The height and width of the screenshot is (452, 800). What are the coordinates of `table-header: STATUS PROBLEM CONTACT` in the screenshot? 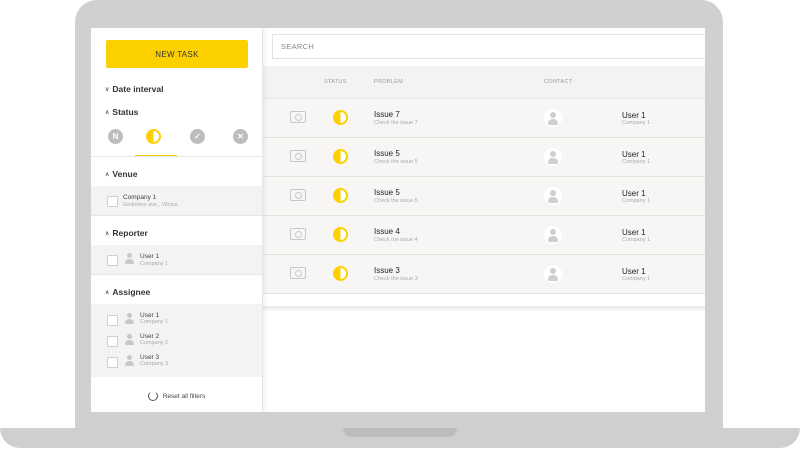 It's located at (483, 82).